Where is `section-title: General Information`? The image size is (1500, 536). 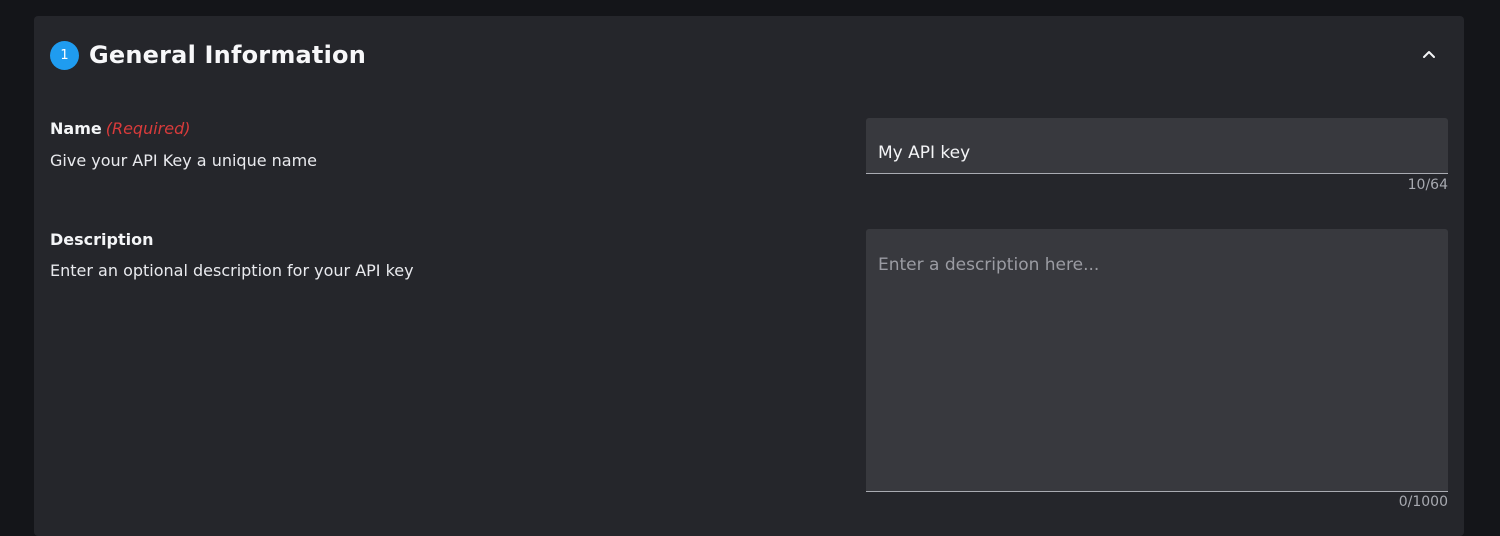
section-title: General Information is located at coordinates (228, 55).